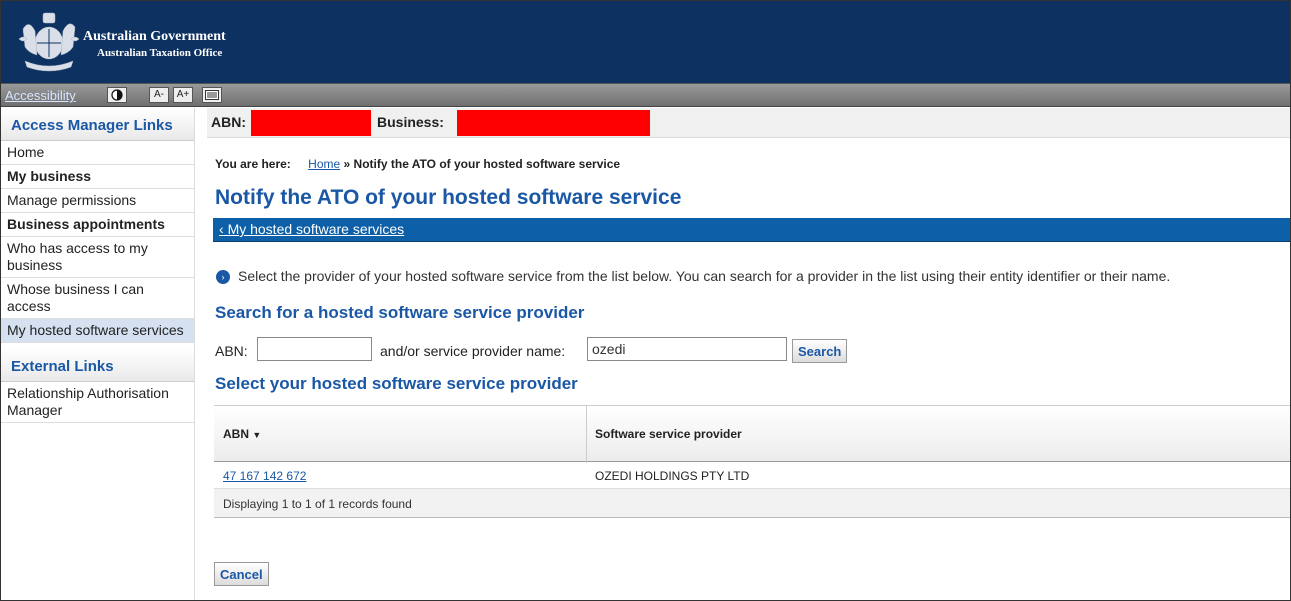  What do you see at coordinates (160, 53) in the screenshot?
I see `gov-line-2: Australian Taxation Office` at bounding box center [160, 53].